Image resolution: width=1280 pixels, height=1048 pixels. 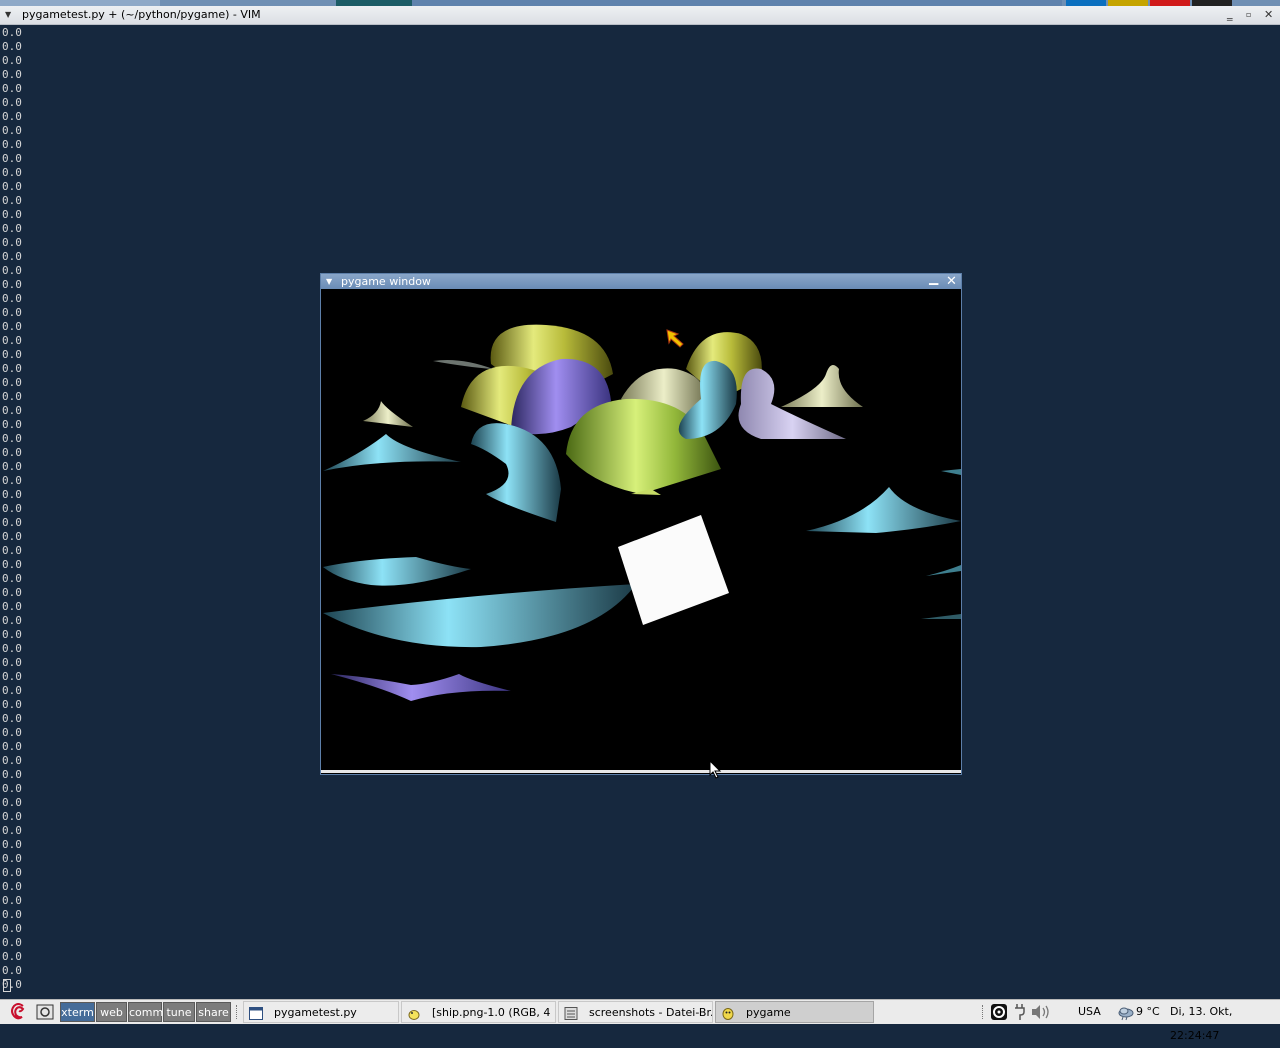 I want to click on debian-menu-icon, so click(x=20, y=1012).